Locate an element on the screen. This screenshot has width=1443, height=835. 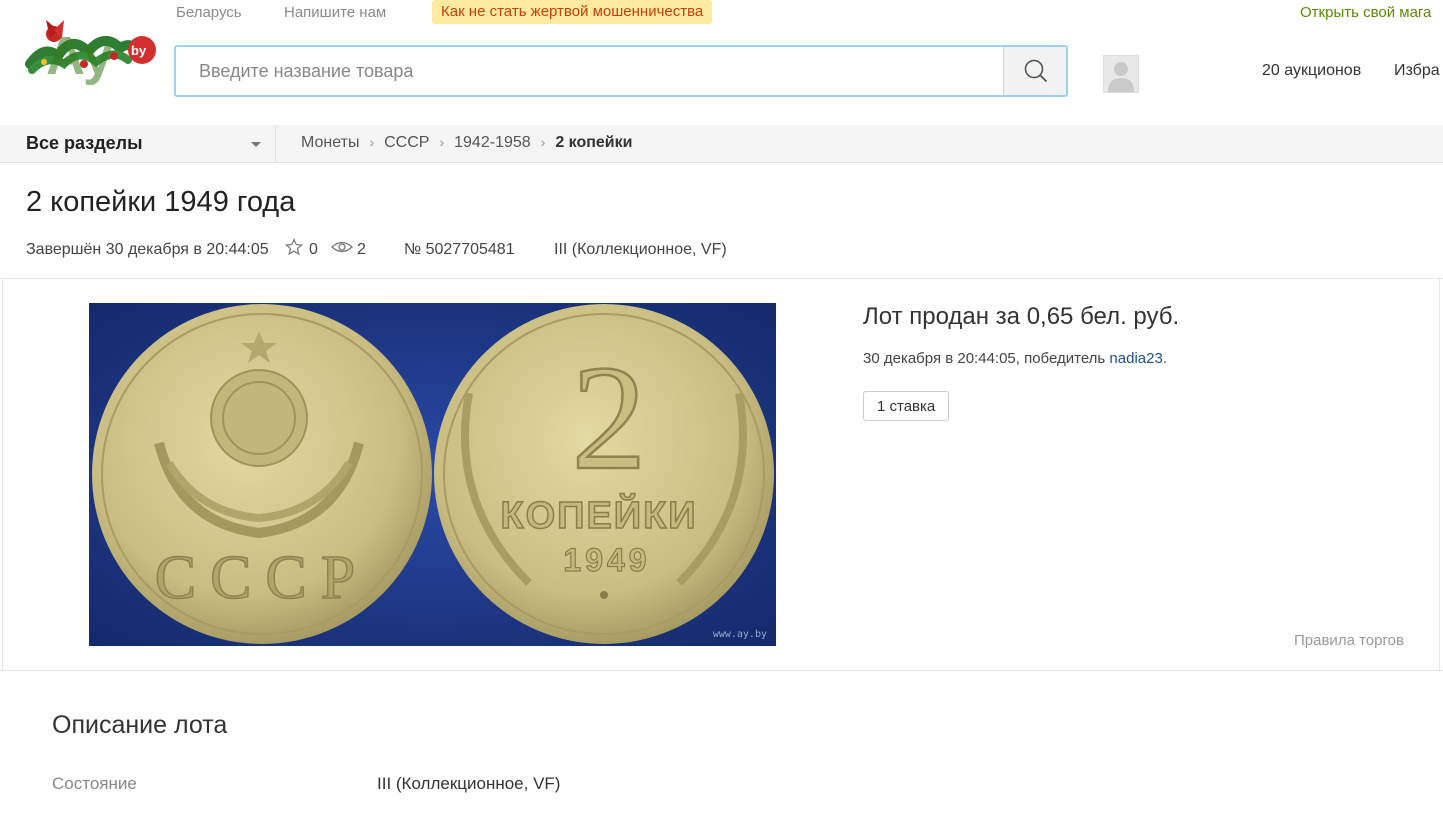
reverse-word: КОПЕЙКИ is located at coordinates (598, 514).